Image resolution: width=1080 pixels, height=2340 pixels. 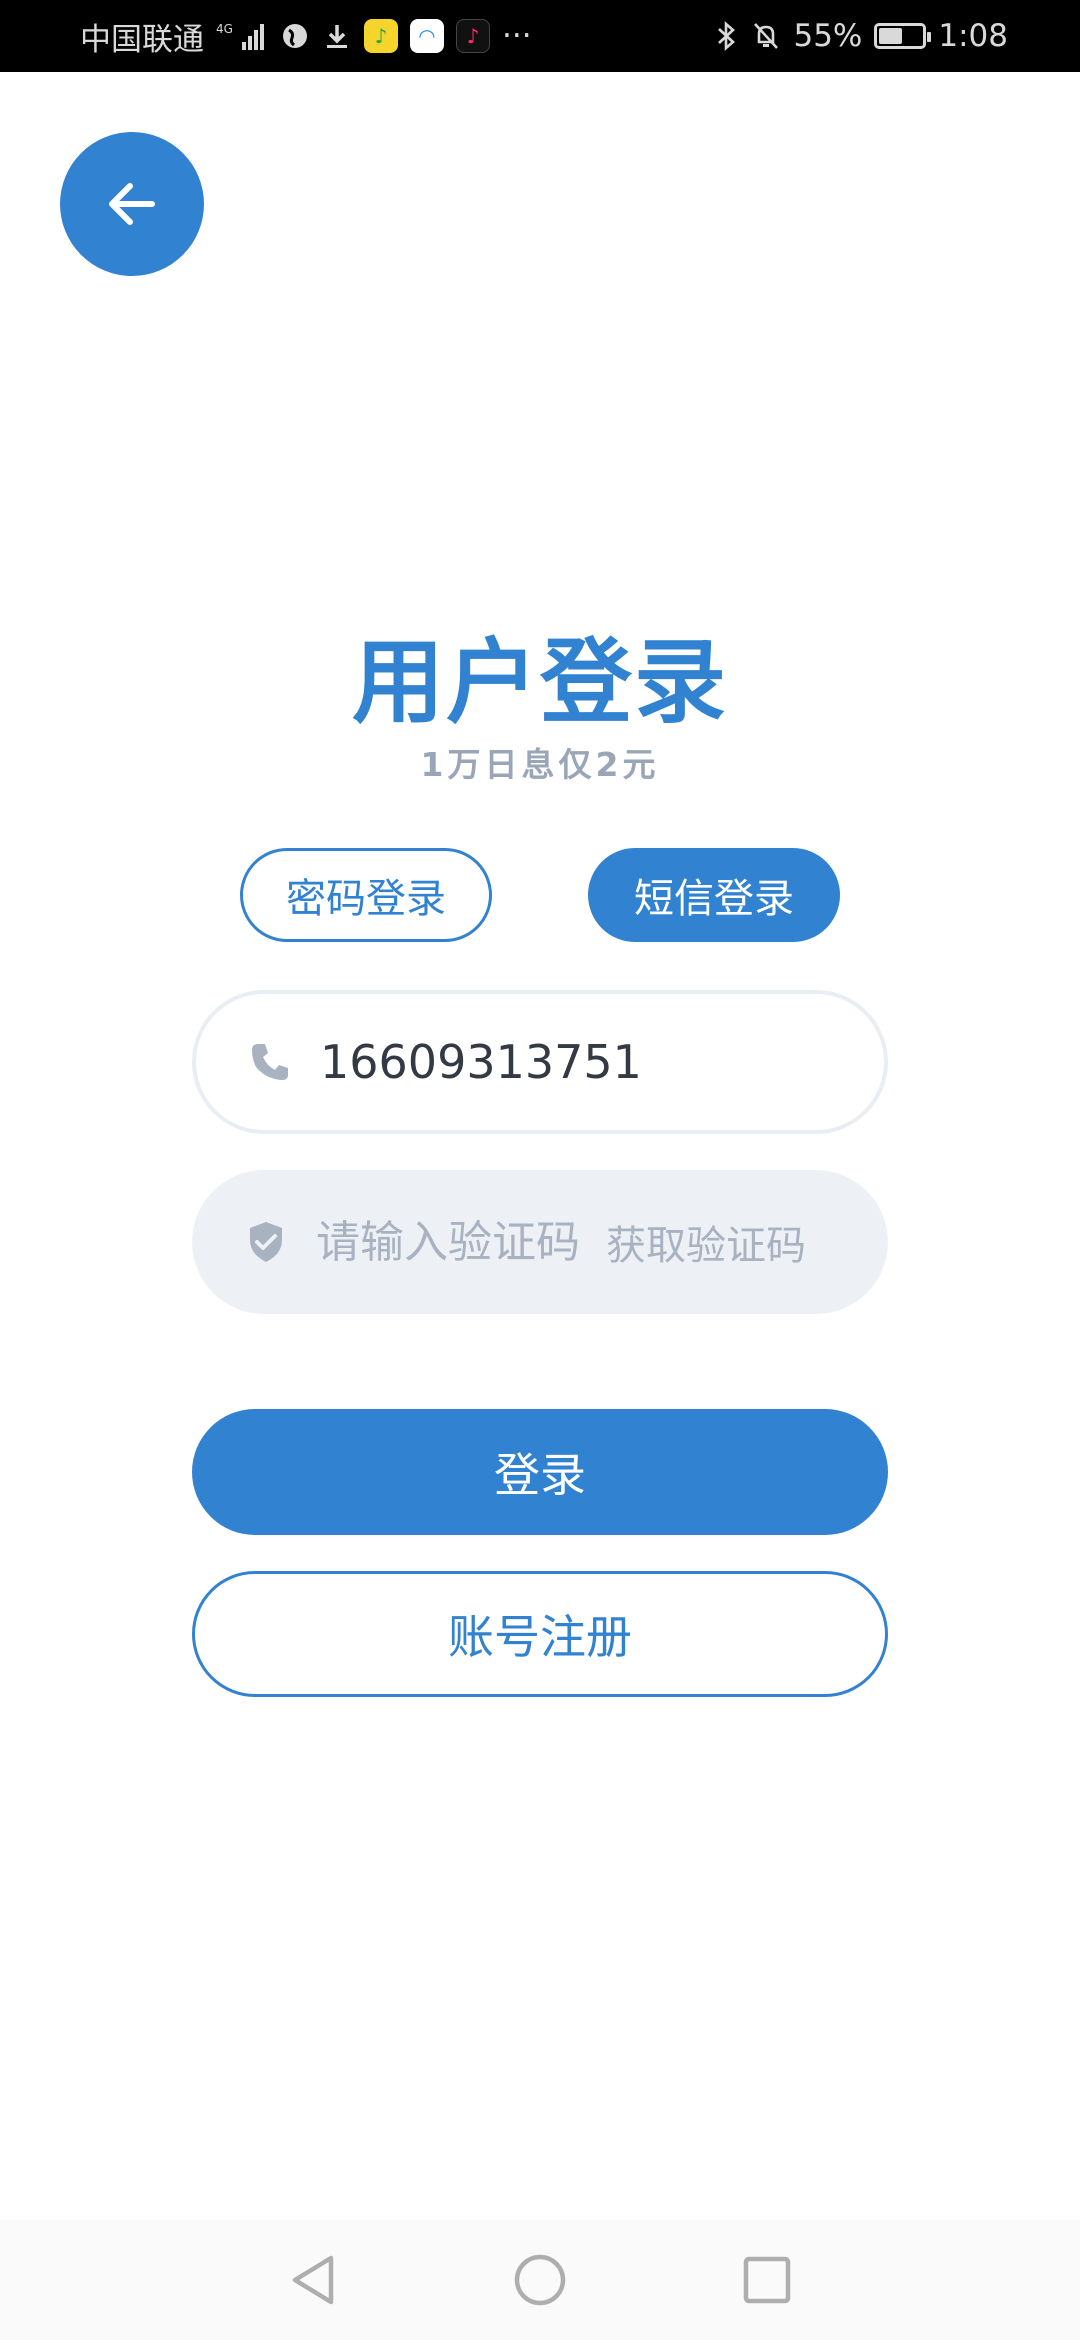 What do you see at coordinates (540, 1472) in the screenshot?
I see `login-button: 登录` at bounding box center [540, 1472].